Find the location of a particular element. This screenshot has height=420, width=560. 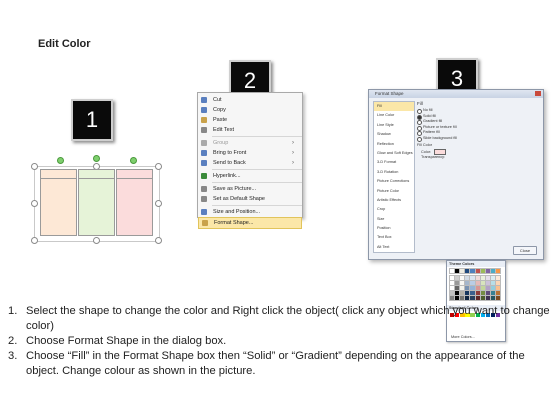

menu-item-group: Group › is located at coordinates (250, 143).